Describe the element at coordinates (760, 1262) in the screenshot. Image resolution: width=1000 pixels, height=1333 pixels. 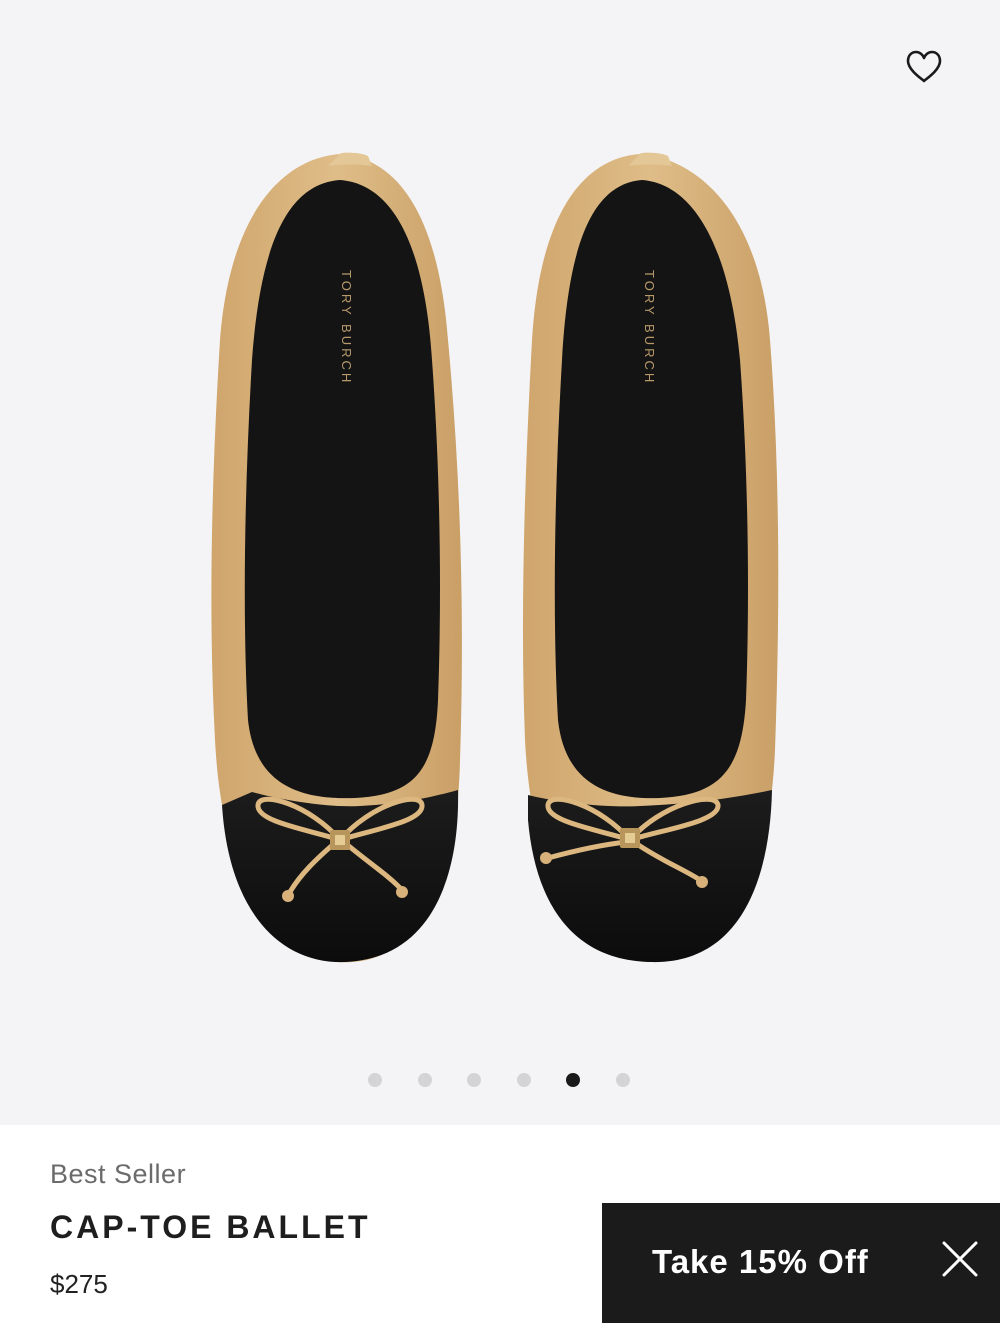
I see `promo-label: Take 15% Off` at that location.